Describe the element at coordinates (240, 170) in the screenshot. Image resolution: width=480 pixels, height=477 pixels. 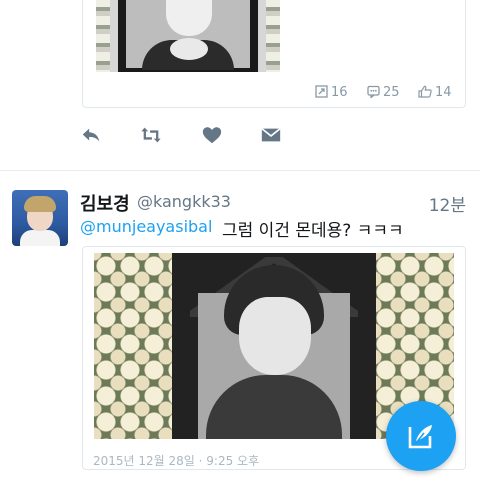
I see `tweet-divider` at that location.